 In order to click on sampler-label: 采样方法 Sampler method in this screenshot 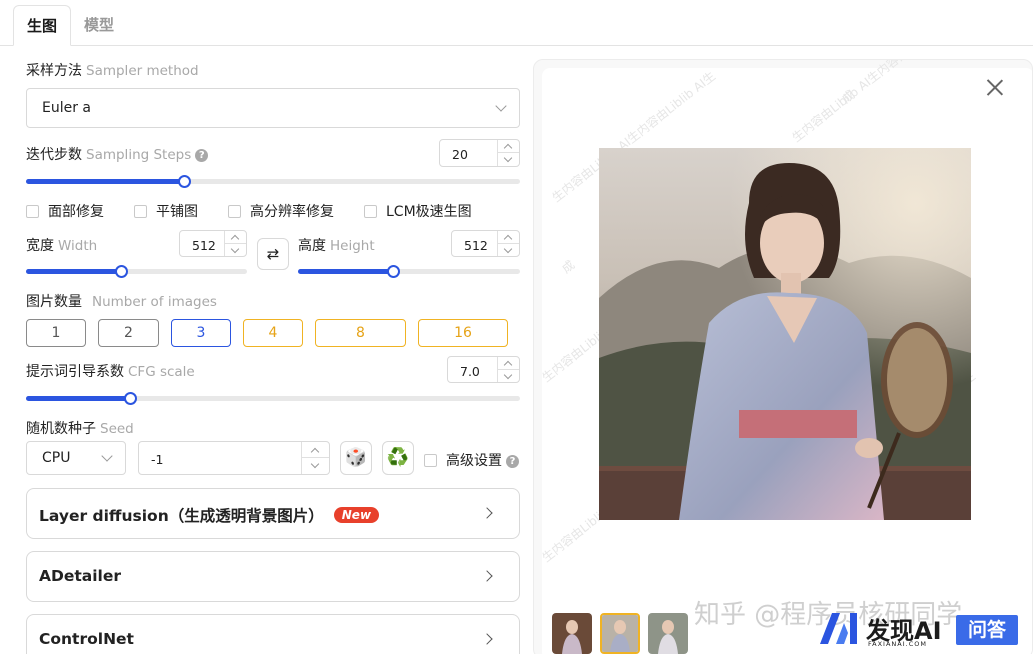, I will do `click(112, 70)`.